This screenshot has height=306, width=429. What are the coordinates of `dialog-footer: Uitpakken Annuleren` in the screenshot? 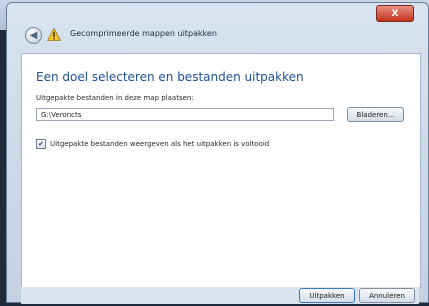 It's located at (220, 295).